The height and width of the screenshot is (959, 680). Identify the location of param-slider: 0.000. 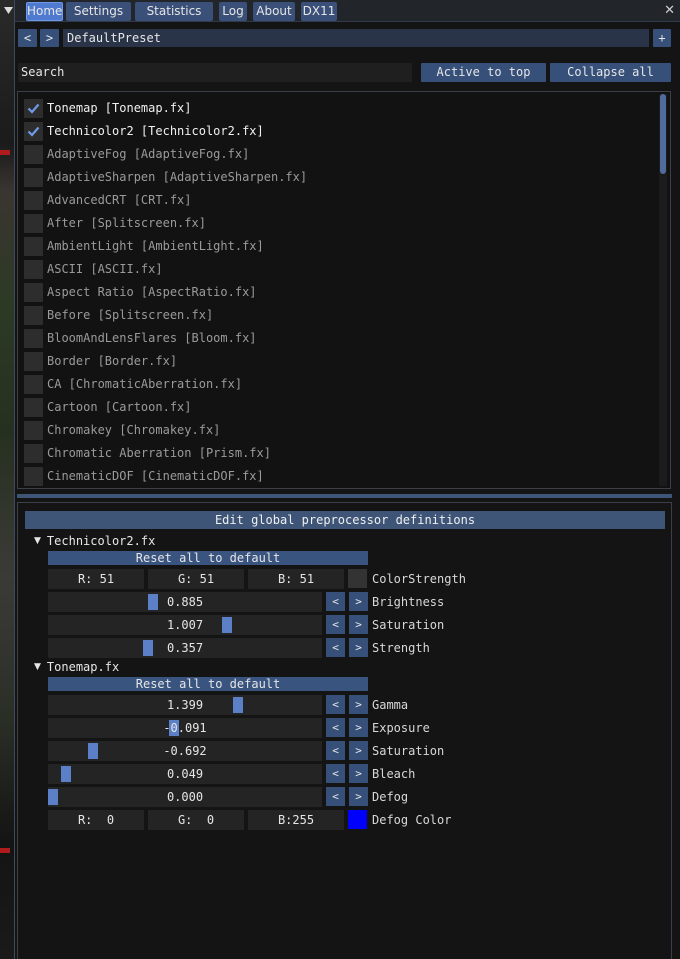
(185, 797).